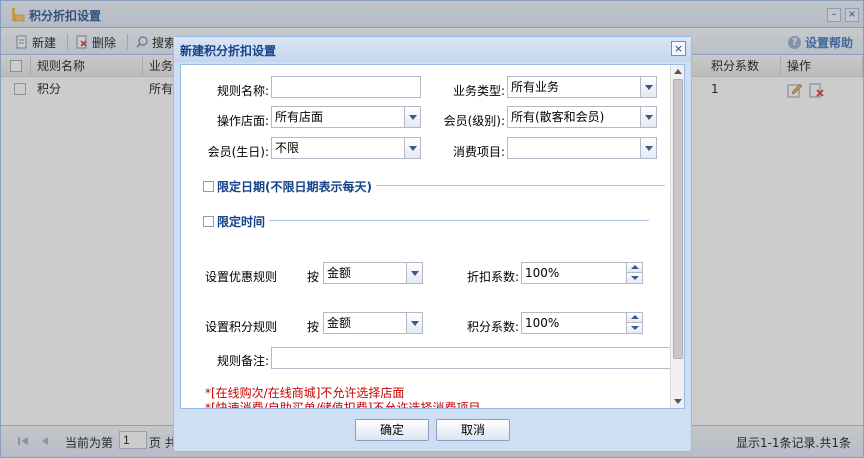 This screenshot has height=458, width=864. What do you see at coordinates (339, 323) in the screenshot?
I see `points-by-value: 金额` at bounding box center [339, 323].